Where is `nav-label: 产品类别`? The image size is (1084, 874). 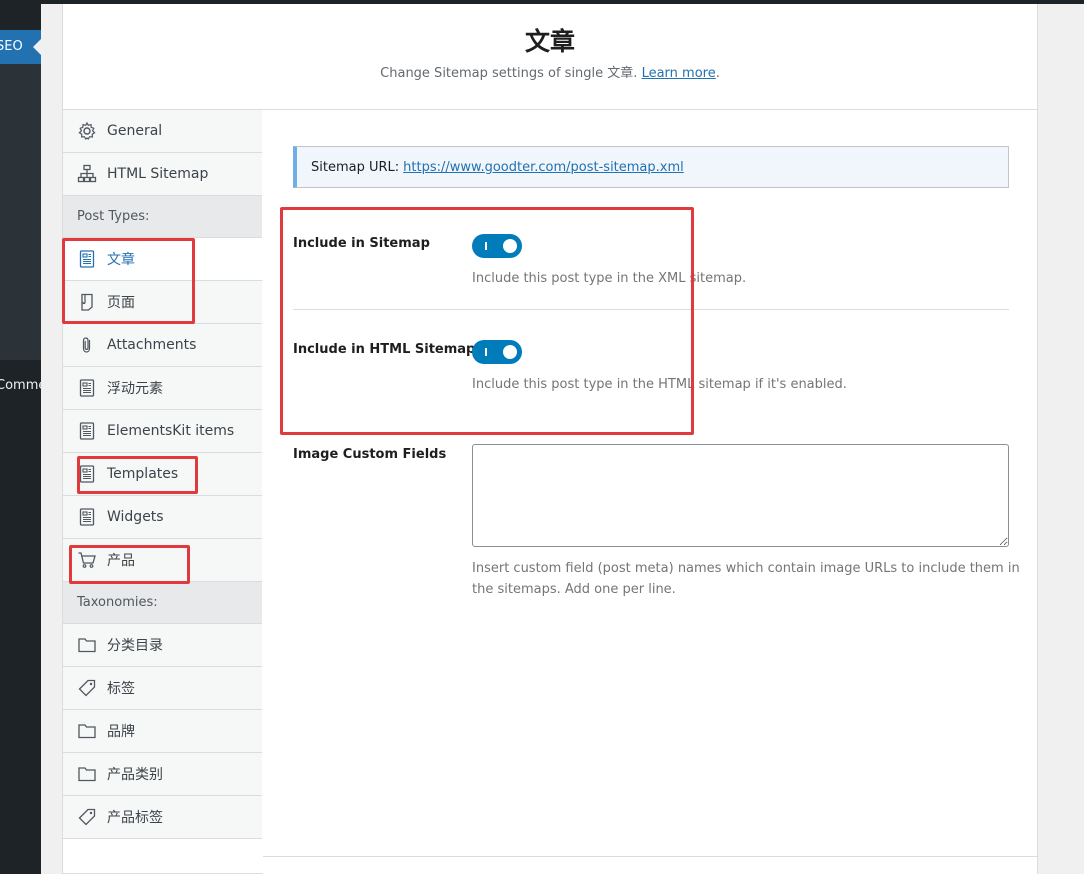 nav-label: 产品类别 is located at coordinates (135, 775).